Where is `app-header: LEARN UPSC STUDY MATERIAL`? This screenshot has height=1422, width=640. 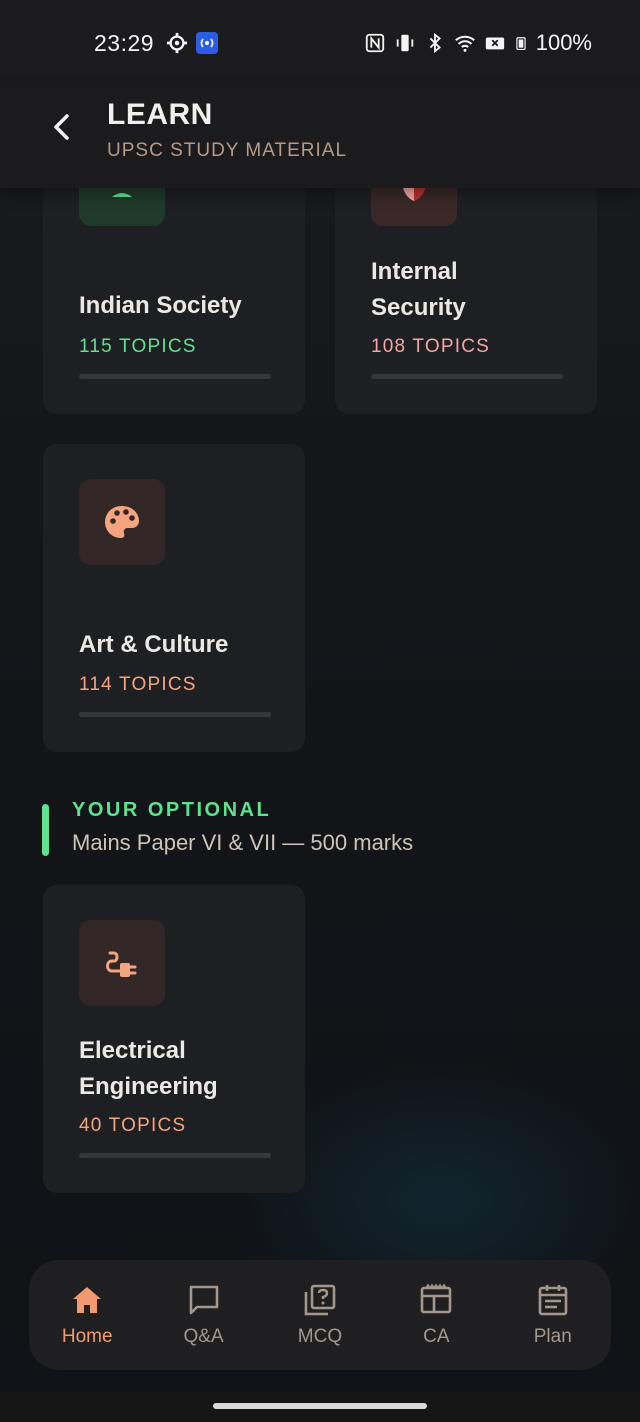 app-header: LEARN UPSC STUDY MATERIAL is located at coordinates (320, 137).